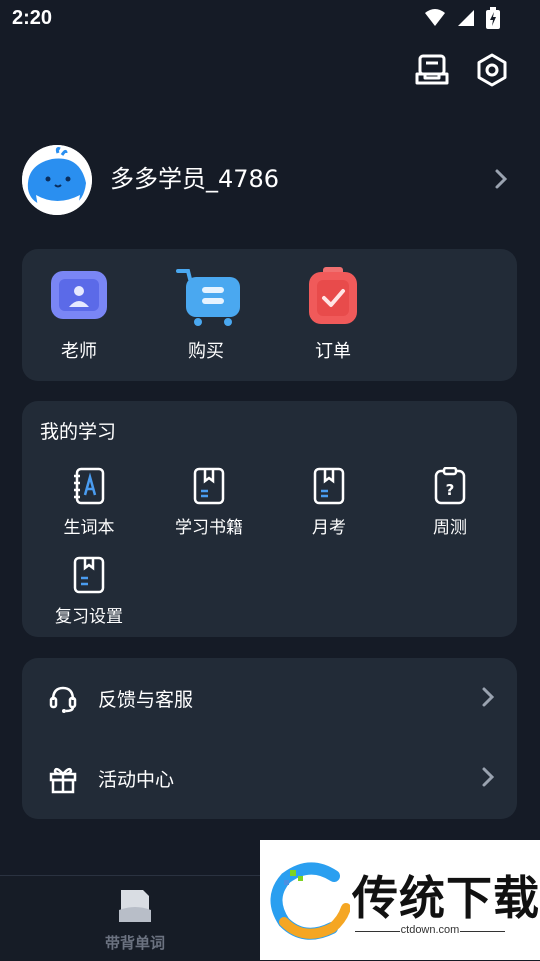  I want to click on study-books-icon, so click(209, 486).